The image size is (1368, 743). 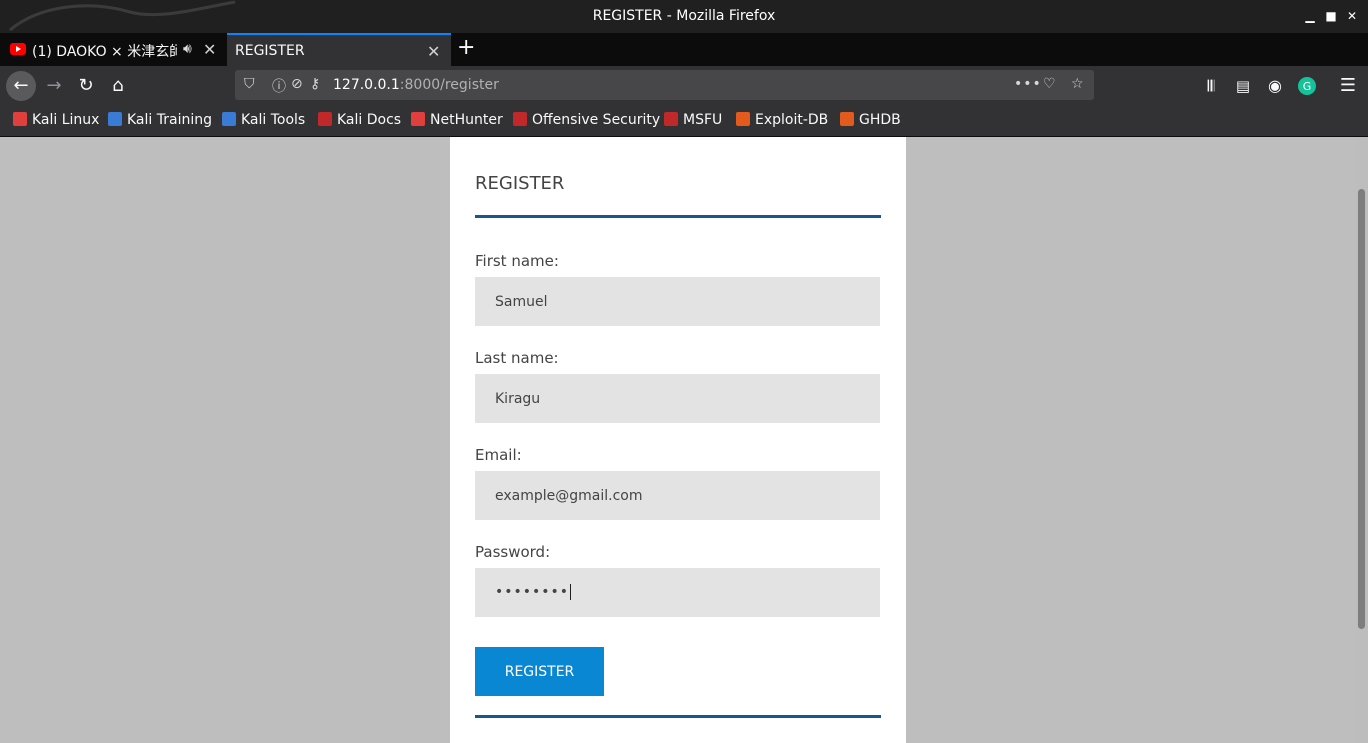 I want to click on tab-label: (1) DAOKO × 米津玄師, so click(x=104, y=52).